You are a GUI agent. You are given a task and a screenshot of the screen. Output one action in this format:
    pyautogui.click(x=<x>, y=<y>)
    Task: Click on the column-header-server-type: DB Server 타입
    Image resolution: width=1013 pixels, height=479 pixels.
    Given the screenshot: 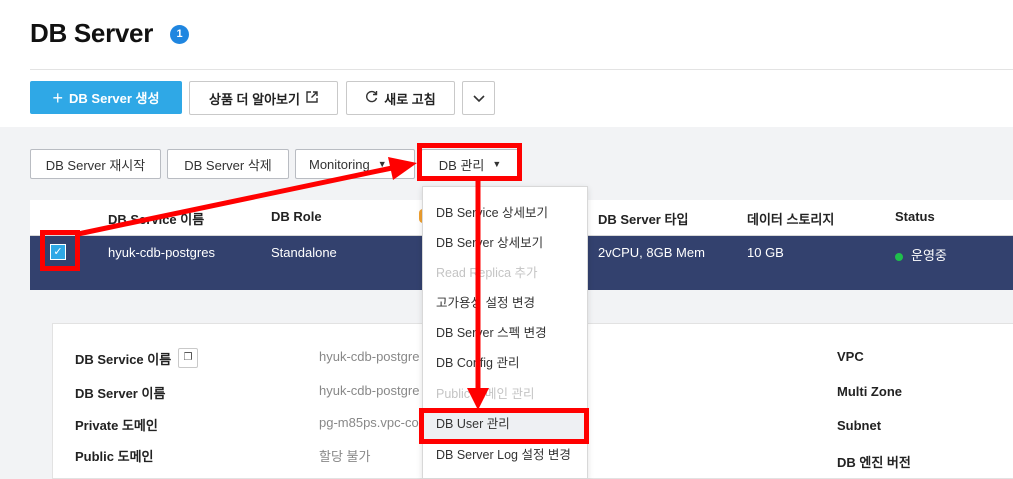 What is the action you would take?
    pyautogui.click(x=643, y=218)
    